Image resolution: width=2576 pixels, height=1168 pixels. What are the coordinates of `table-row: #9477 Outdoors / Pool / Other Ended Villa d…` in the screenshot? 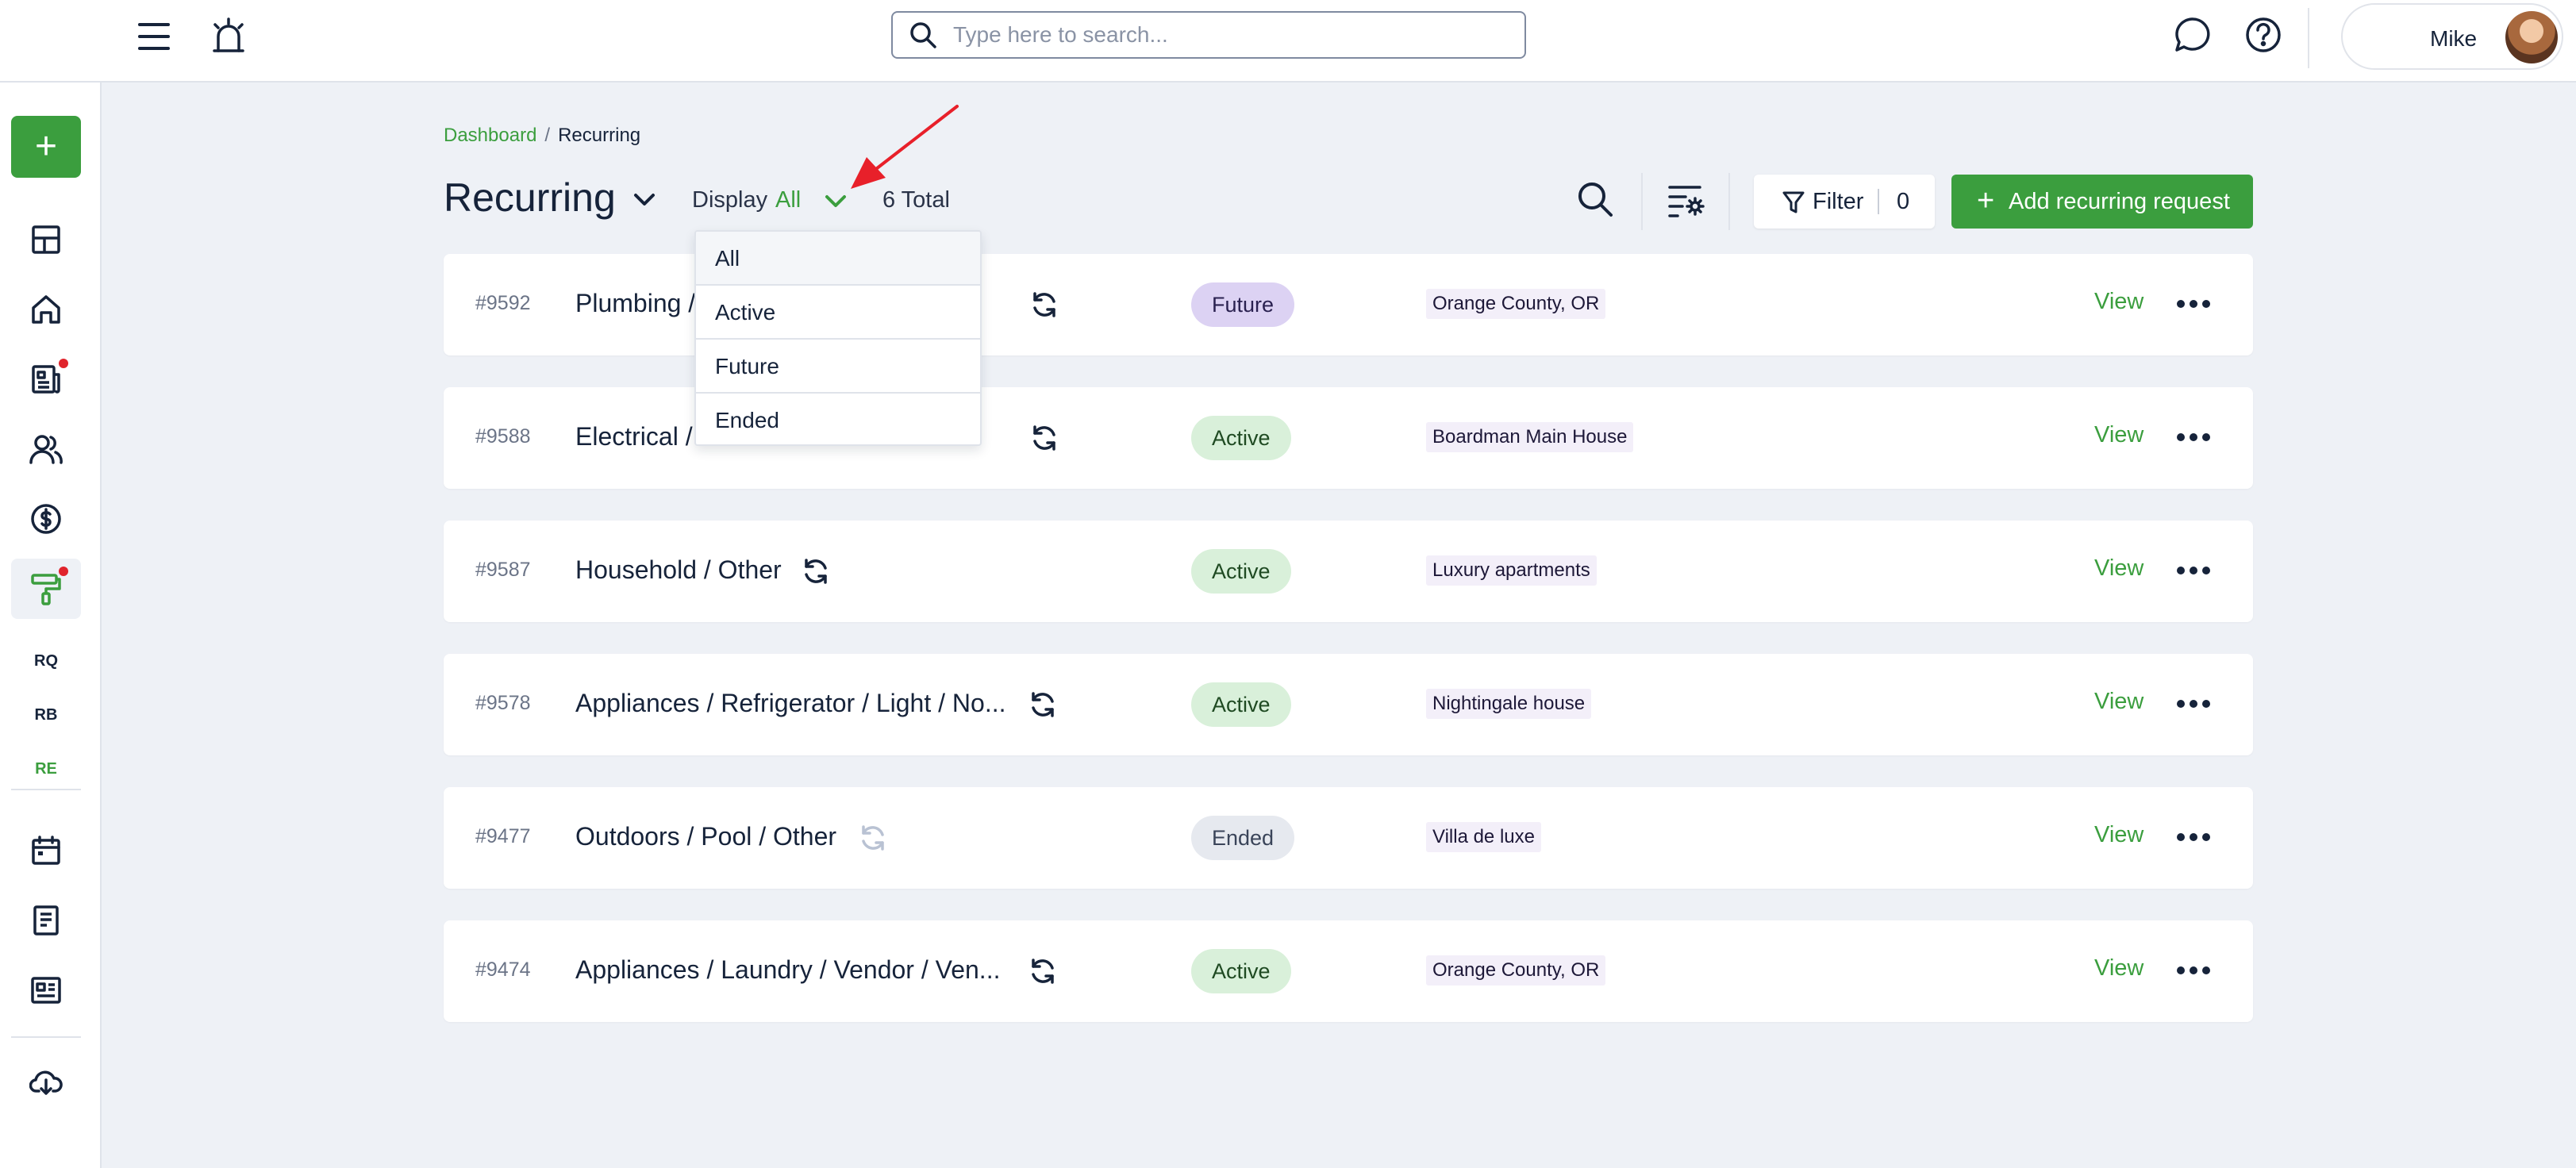 It's located at (1348, 838).